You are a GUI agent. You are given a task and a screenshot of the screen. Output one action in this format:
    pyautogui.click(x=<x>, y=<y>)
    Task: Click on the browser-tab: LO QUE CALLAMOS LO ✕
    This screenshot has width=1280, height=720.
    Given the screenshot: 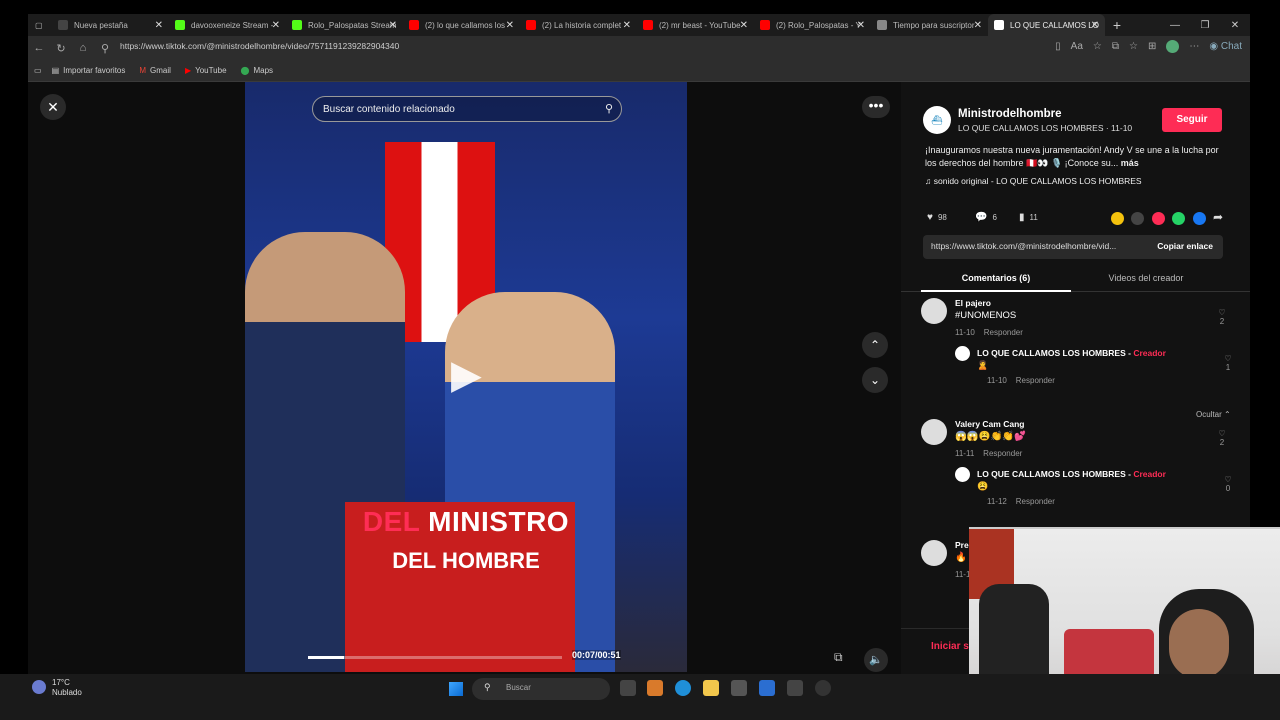 What is the action you would take?
    pyautogui.click(x=1046, y=25)
    